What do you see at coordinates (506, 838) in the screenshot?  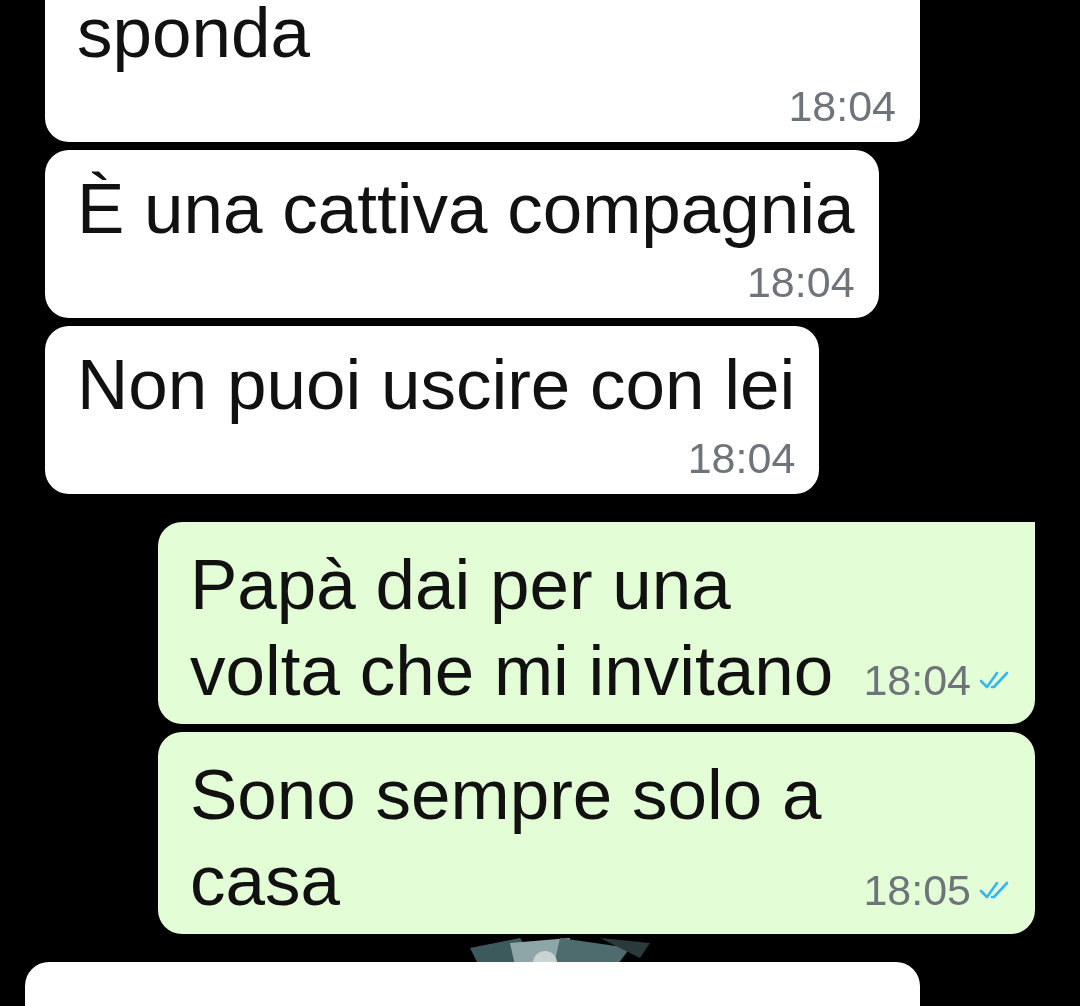 I see `message-text: Sono sempre solo a casa` at bounding box center [506, 838].